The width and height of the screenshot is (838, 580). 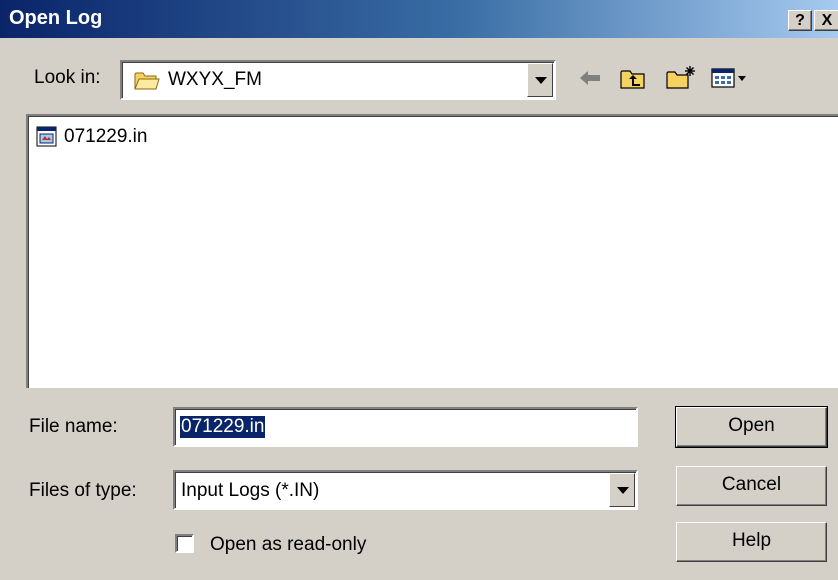 What do you see at coordinates (223, 427) in the screenshot?
I see `file-name-selected-text: 071229.in` at bounding box center [223, 427].